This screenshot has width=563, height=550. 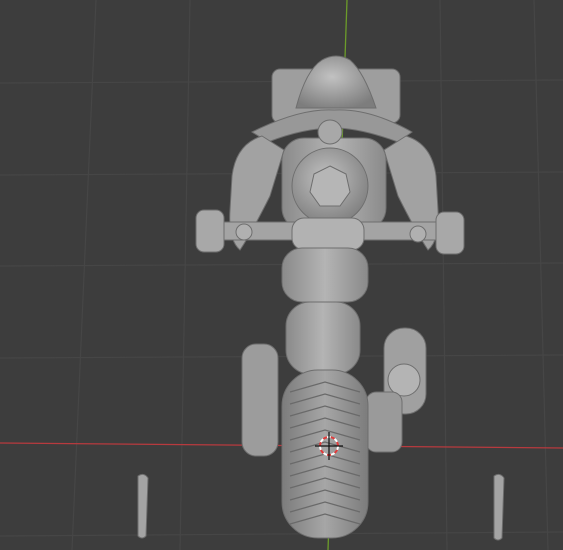 What do you see at coordinates (336, 82) in the screenshot?
I see `seat-back` at bounding box center [336, 82].